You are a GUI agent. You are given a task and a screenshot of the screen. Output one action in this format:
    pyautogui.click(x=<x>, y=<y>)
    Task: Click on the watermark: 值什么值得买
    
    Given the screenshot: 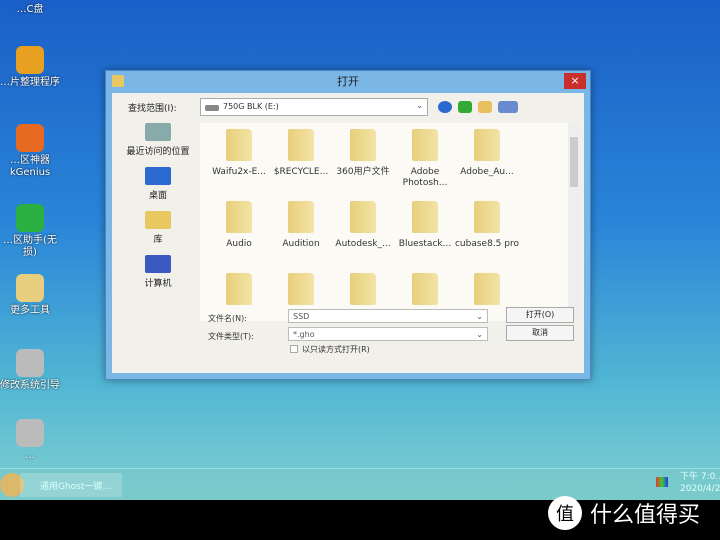 What is the action you would take?
    pyautogui.click(x=624, y=513)
    